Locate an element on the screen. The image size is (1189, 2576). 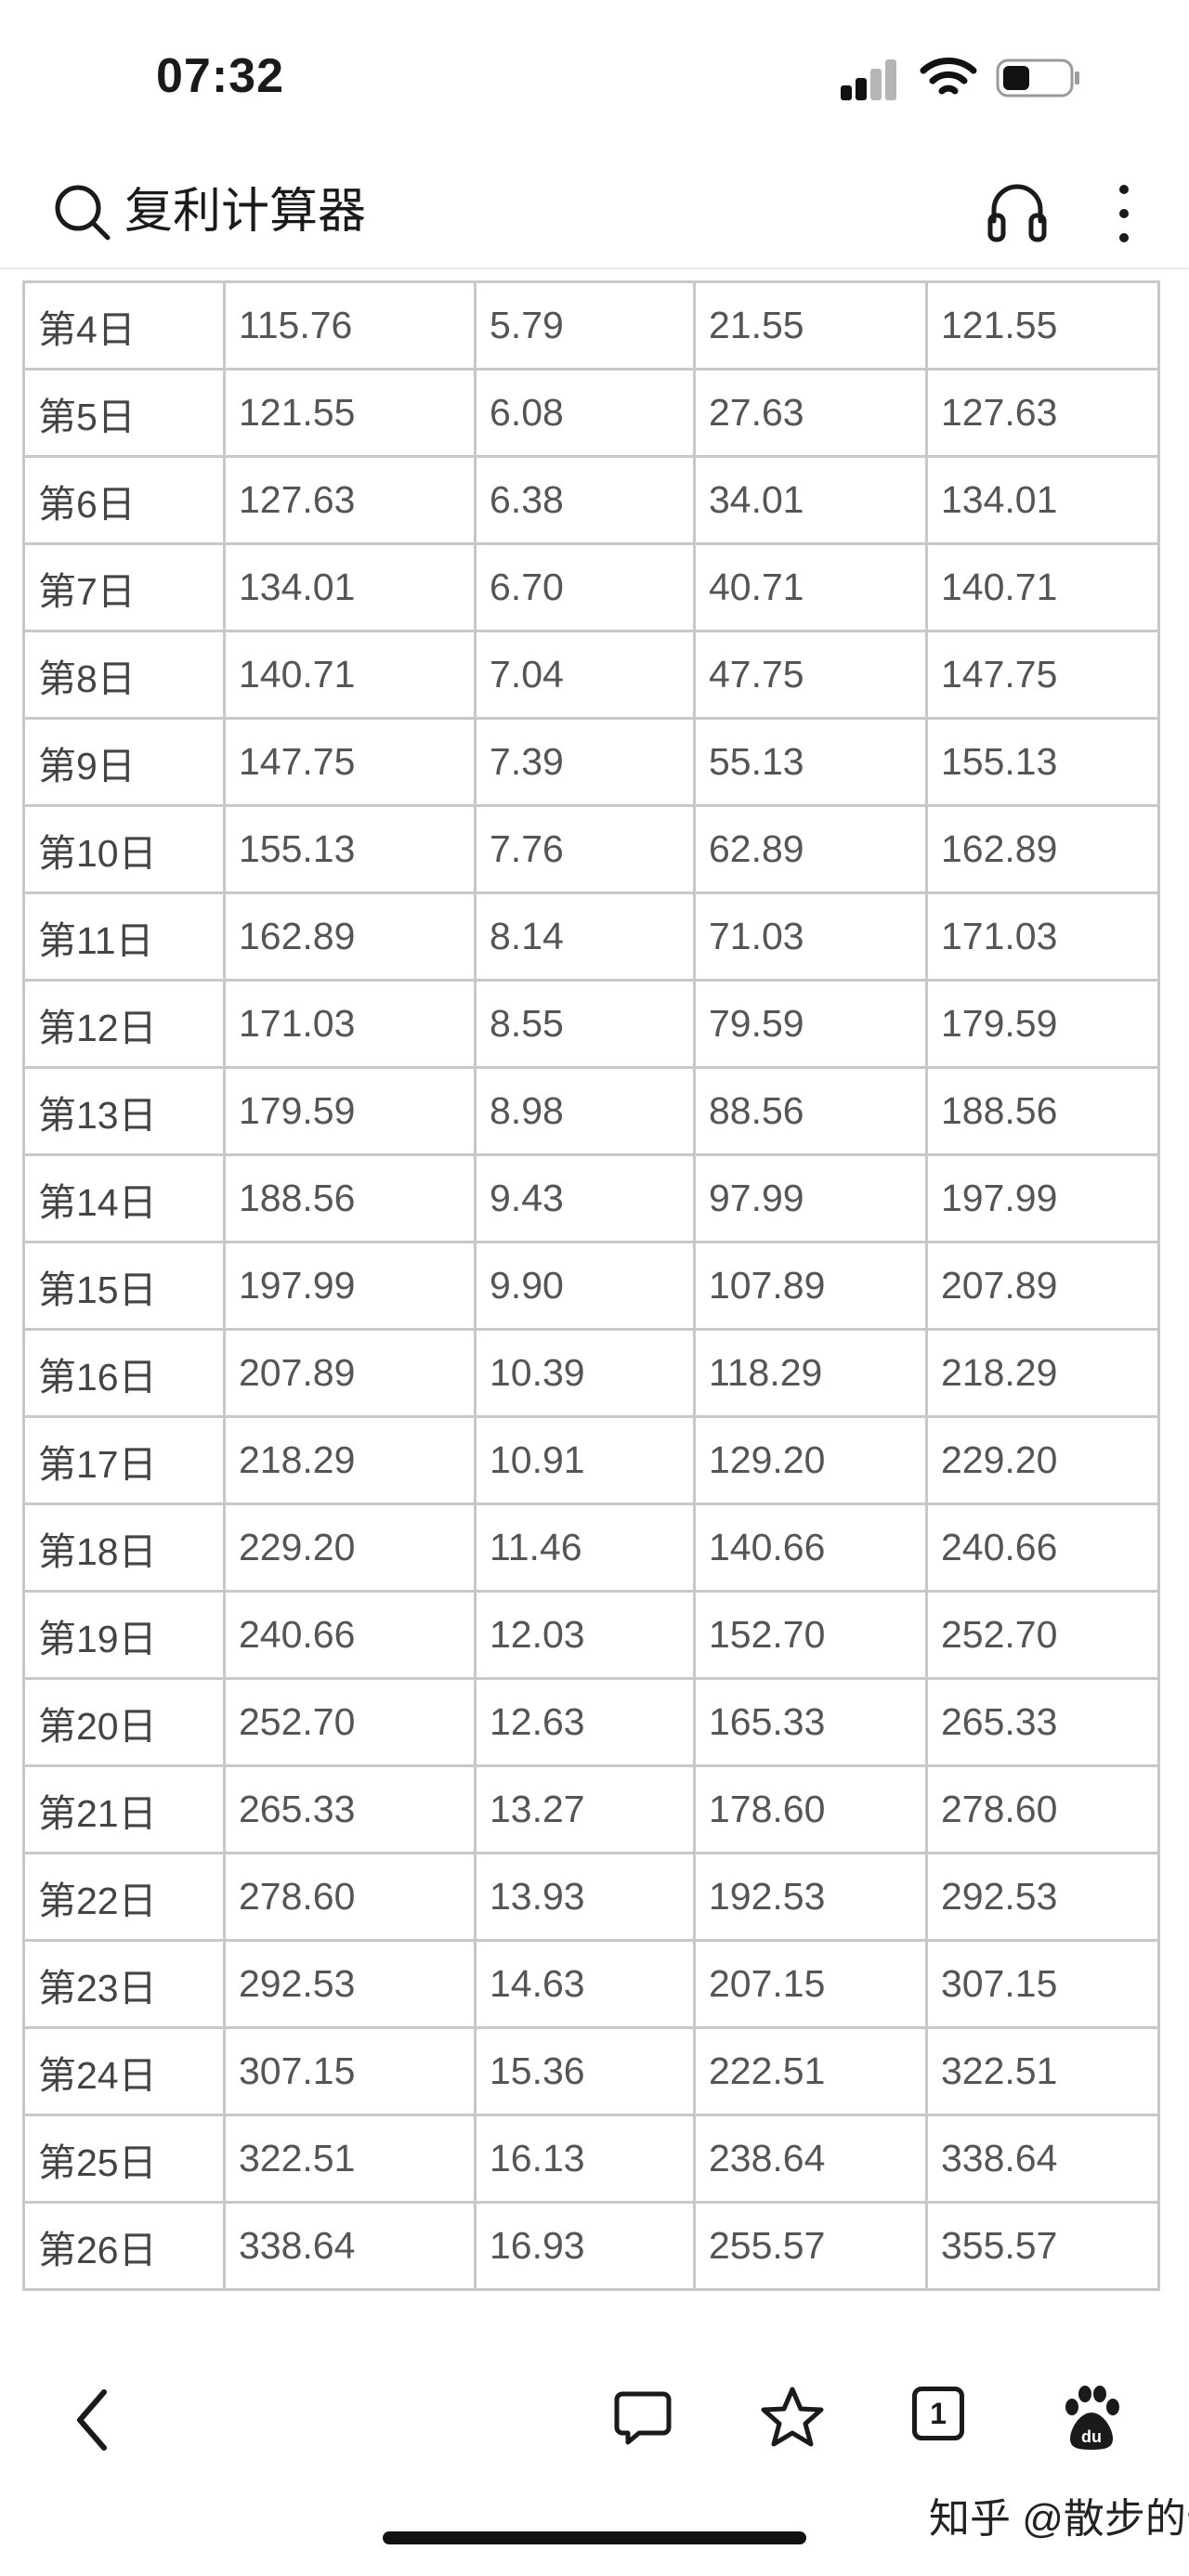
table-row: 第25日 322.51 16.13 238.64 338.64 is located at coordinates (591, 2159).